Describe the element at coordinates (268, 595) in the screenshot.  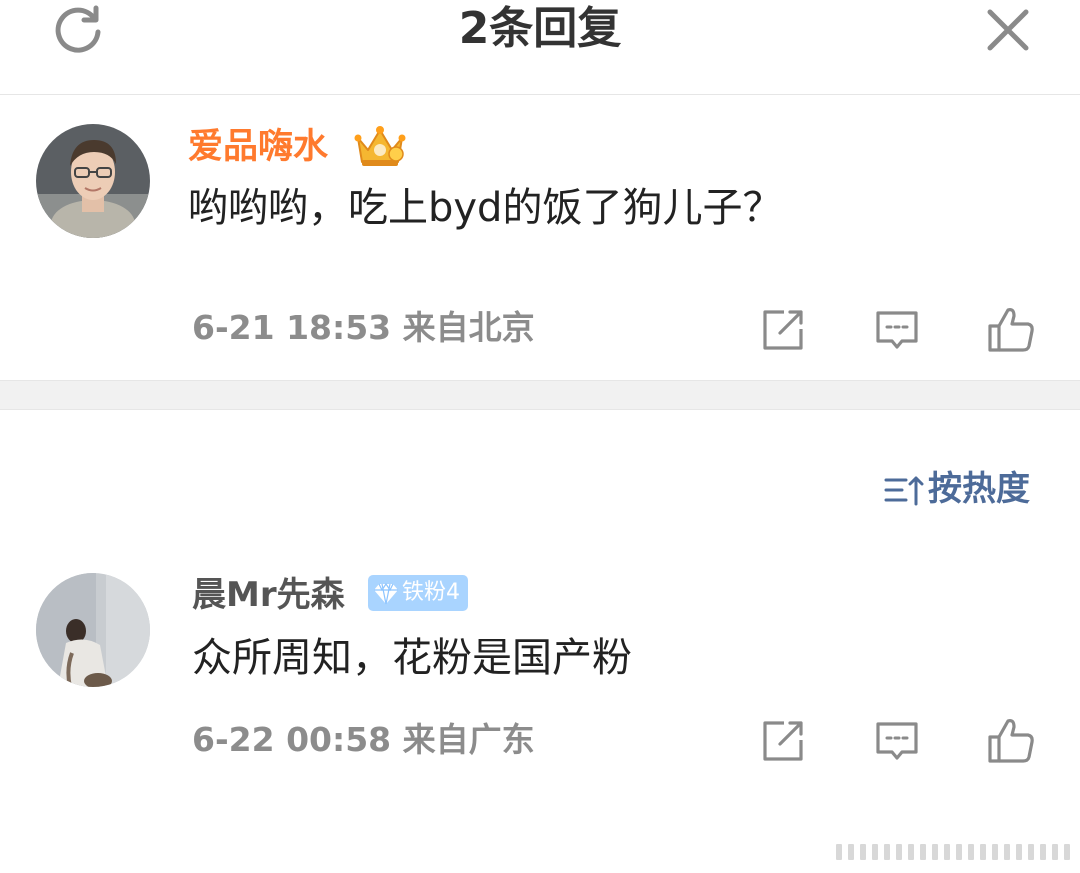
I see `reply-author: 晨Mr先森` at that location.